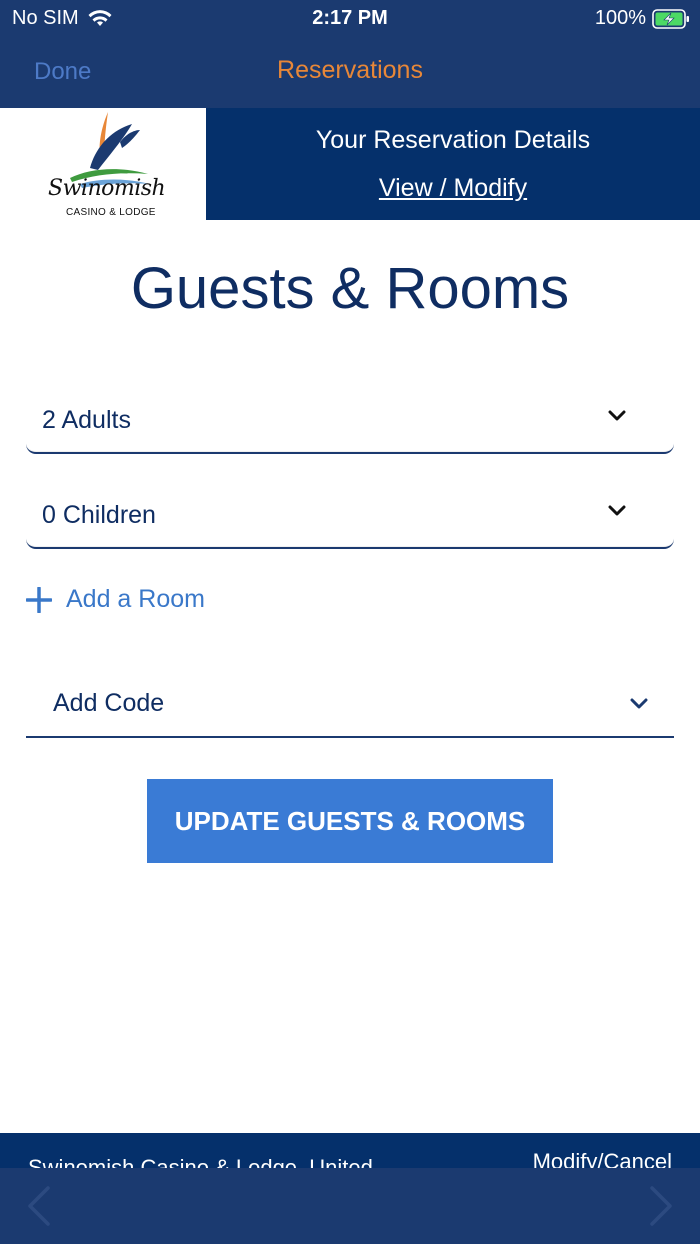 The height and width of the screenshot is (1244, 700). What do you see at coordinates (453, 140) in the screenshot?
I see `reservation-details-title: Your Reservation Details` at bounding box center [453, 140].